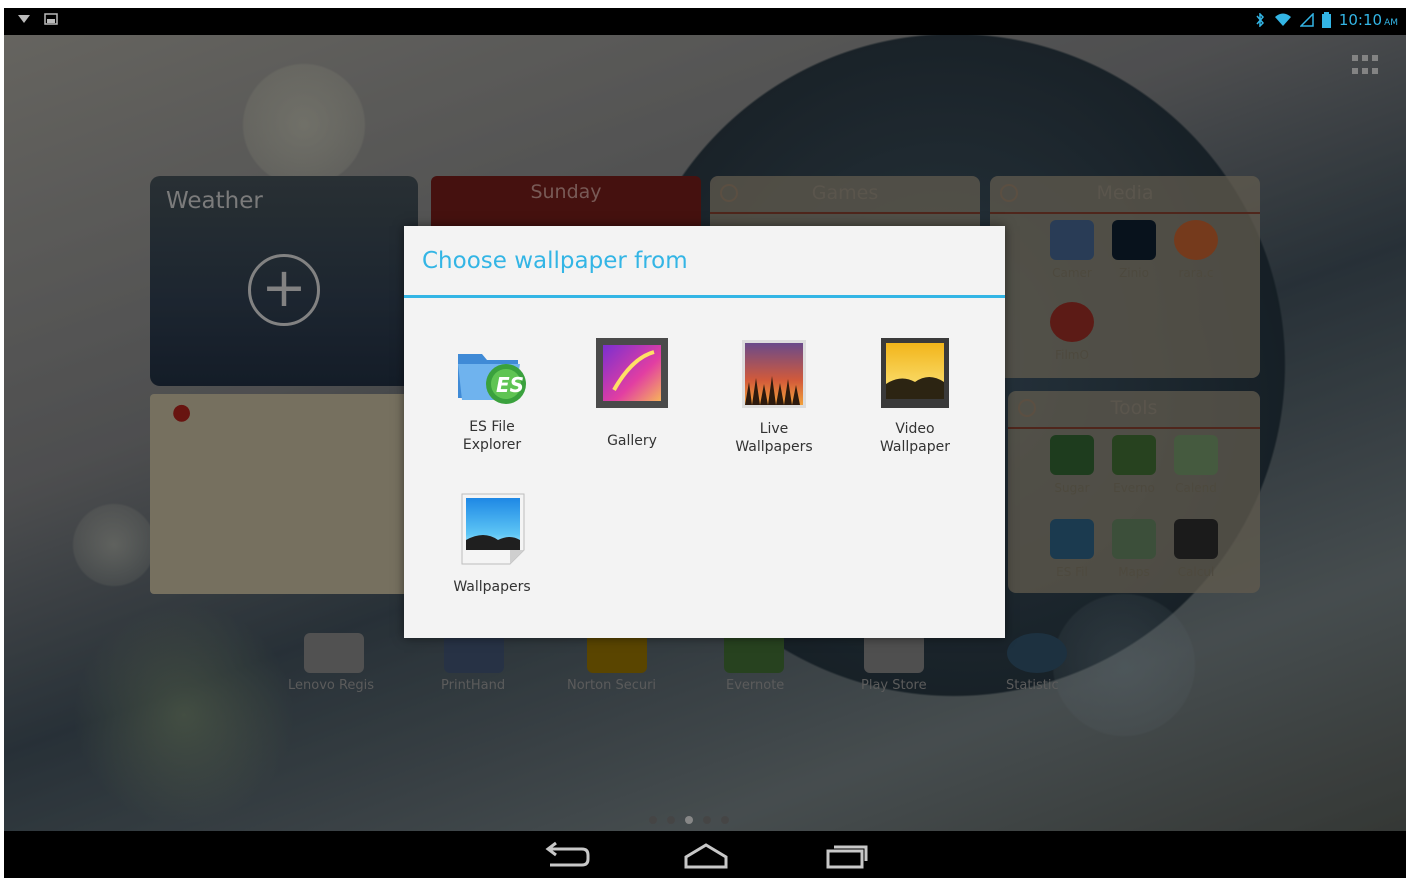 This screenshot has width=1413, height=881. I want to click on gallery-icon, so click(632, 376).